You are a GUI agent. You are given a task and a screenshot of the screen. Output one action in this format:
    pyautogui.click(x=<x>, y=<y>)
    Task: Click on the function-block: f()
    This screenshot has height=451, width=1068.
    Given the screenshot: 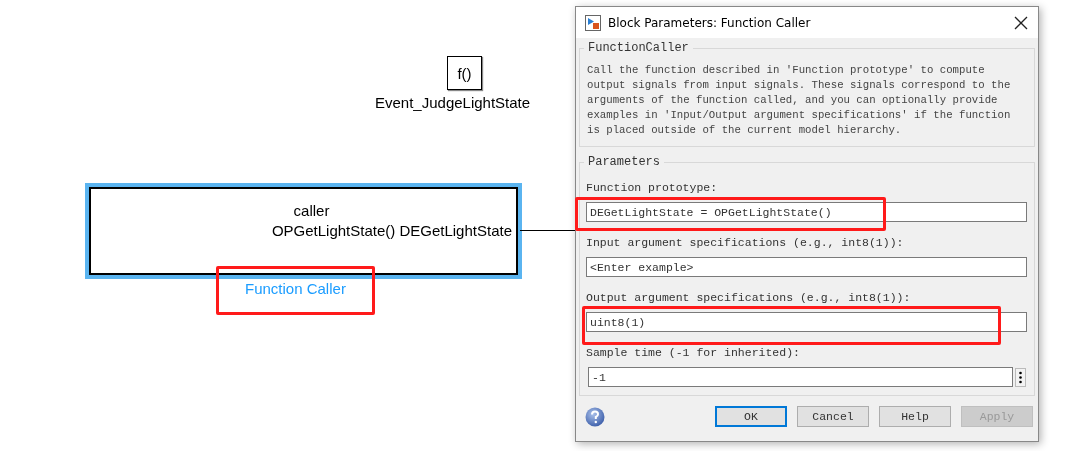 What is the action you would take?
    pyautogui.click(x=464, y=73)
    